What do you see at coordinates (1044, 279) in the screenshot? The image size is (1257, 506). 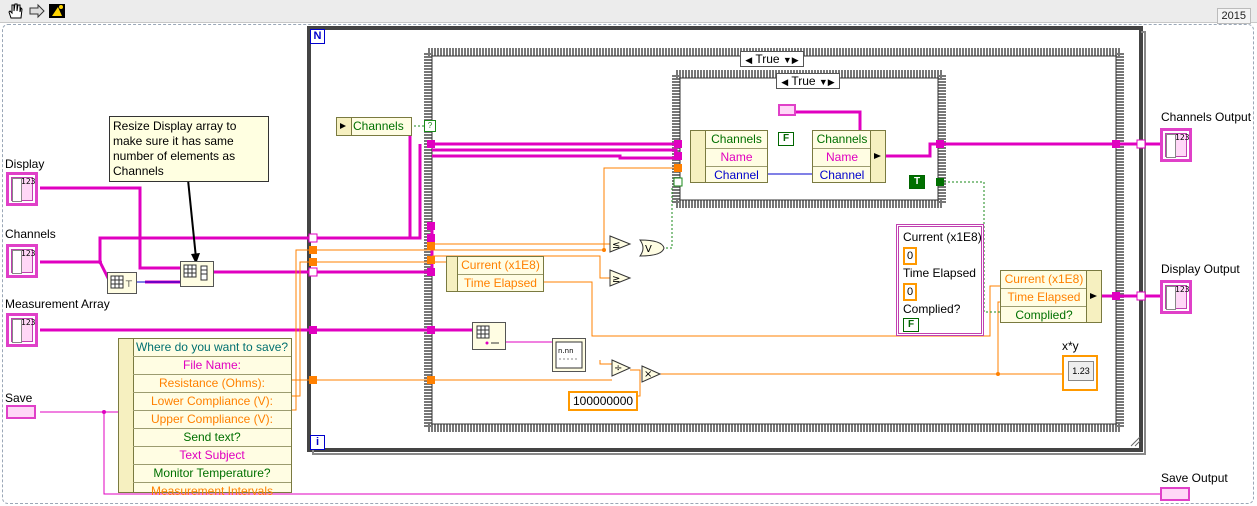 I see `rb-current-row: Current (x1E8)` at bounding box center [1044, 279].